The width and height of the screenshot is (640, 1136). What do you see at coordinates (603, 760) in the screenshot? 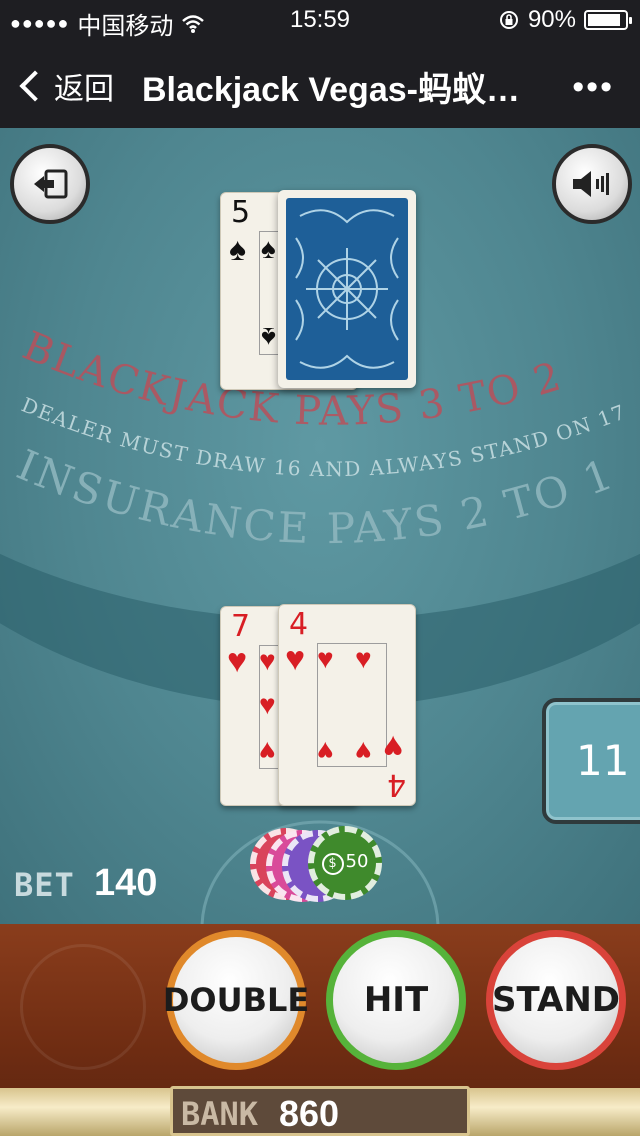
I see `player-score: 11` at bounding box center [603, 760].